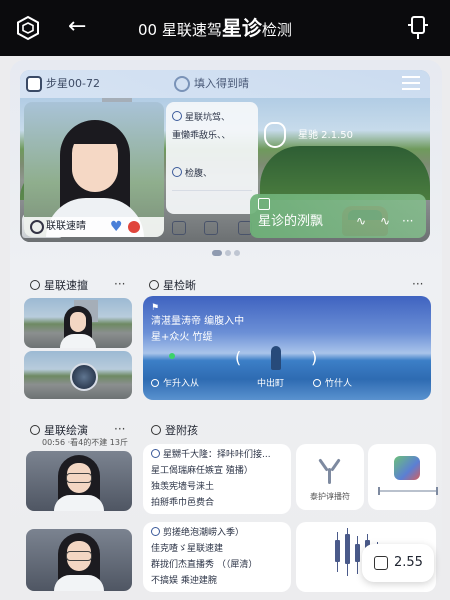 The image size is (450, 600). What do you see at coordinates (66, 226) in the screenshot?
I see `portrait-caption: 联联速晴` at bounding box center [66, 226].